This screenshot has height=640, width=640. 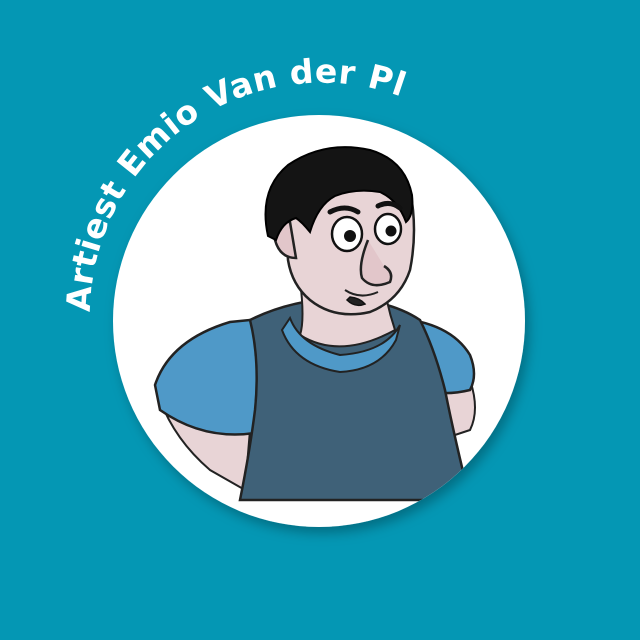 I want to click on right-pupil, so click(x=391, y=231).